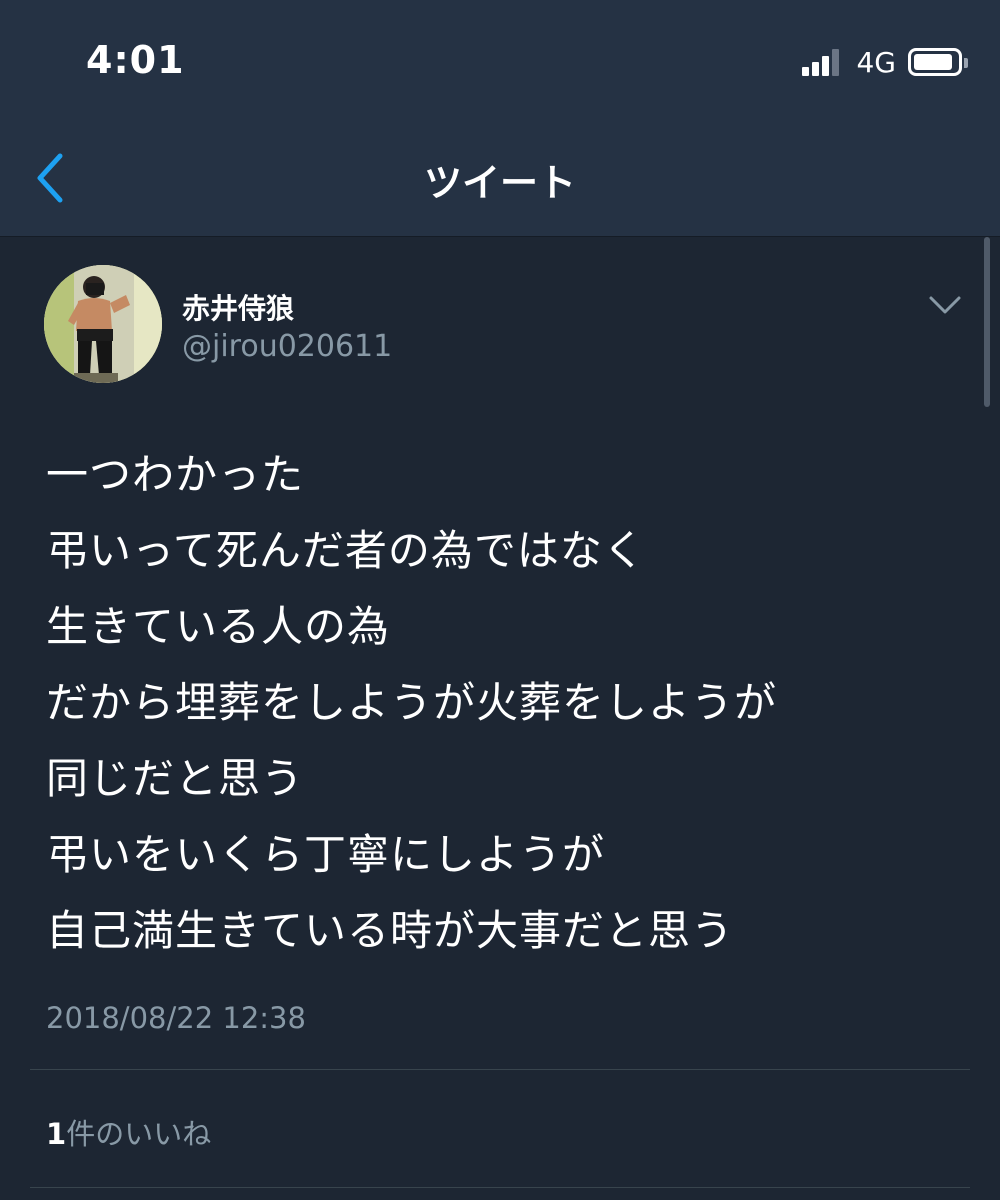  I want to click on status-bar: 4:01 4G, so click(500, 60).